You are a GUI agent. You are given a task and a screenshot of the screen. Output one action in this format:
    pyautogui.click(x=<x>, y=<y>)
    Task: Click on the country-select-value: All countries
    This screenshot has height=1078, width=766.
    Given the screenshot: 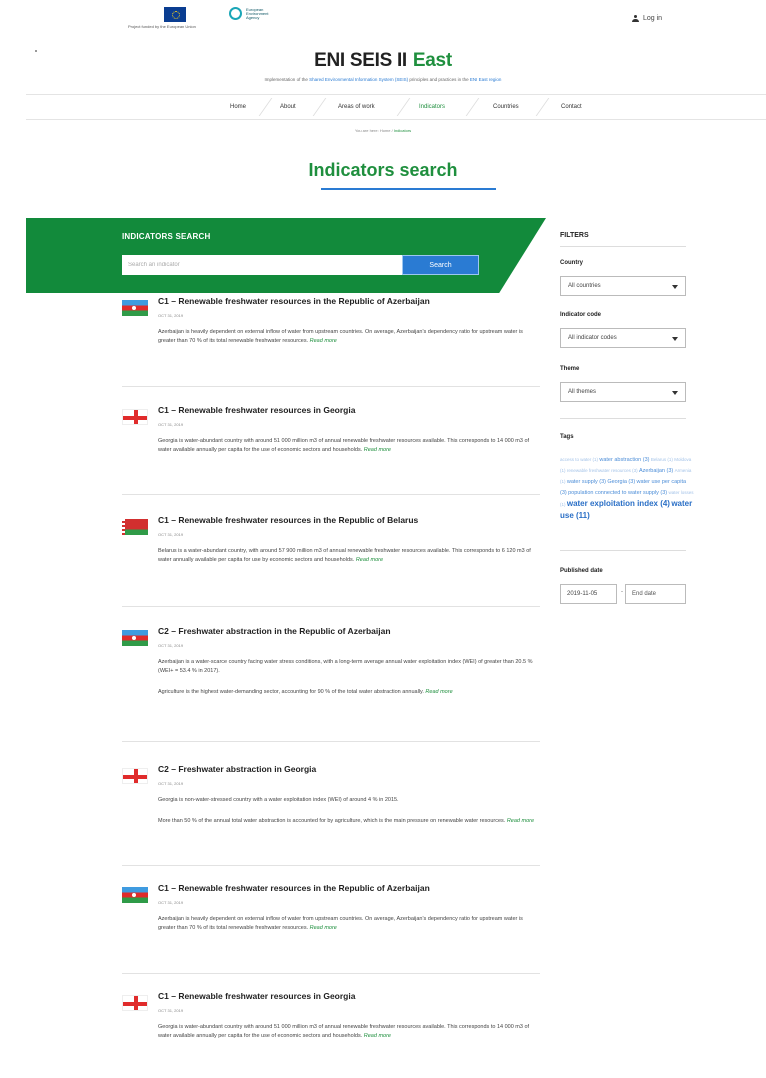 What is the action you would take?
    pyautogui.click(x=584, y=286)
    